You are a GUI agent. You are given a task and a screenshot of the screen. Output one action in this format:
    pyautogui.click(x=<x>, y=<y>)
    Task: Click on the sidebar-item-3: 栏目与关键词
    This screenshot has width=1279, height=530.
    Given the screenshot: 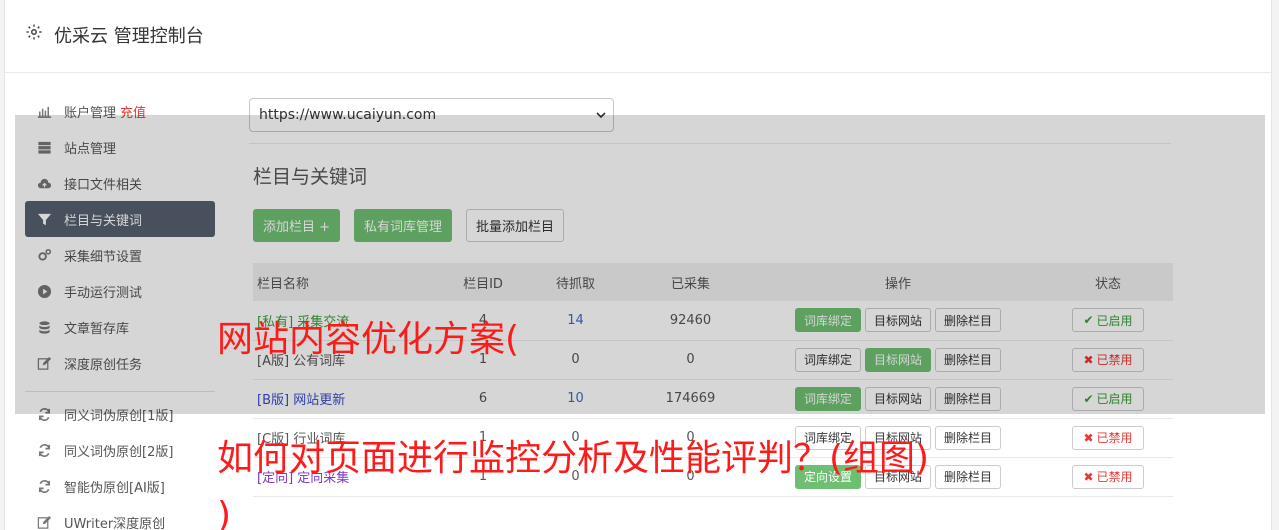 What is the action you would take?
    pyautogui.click(x=120, y=219)
    